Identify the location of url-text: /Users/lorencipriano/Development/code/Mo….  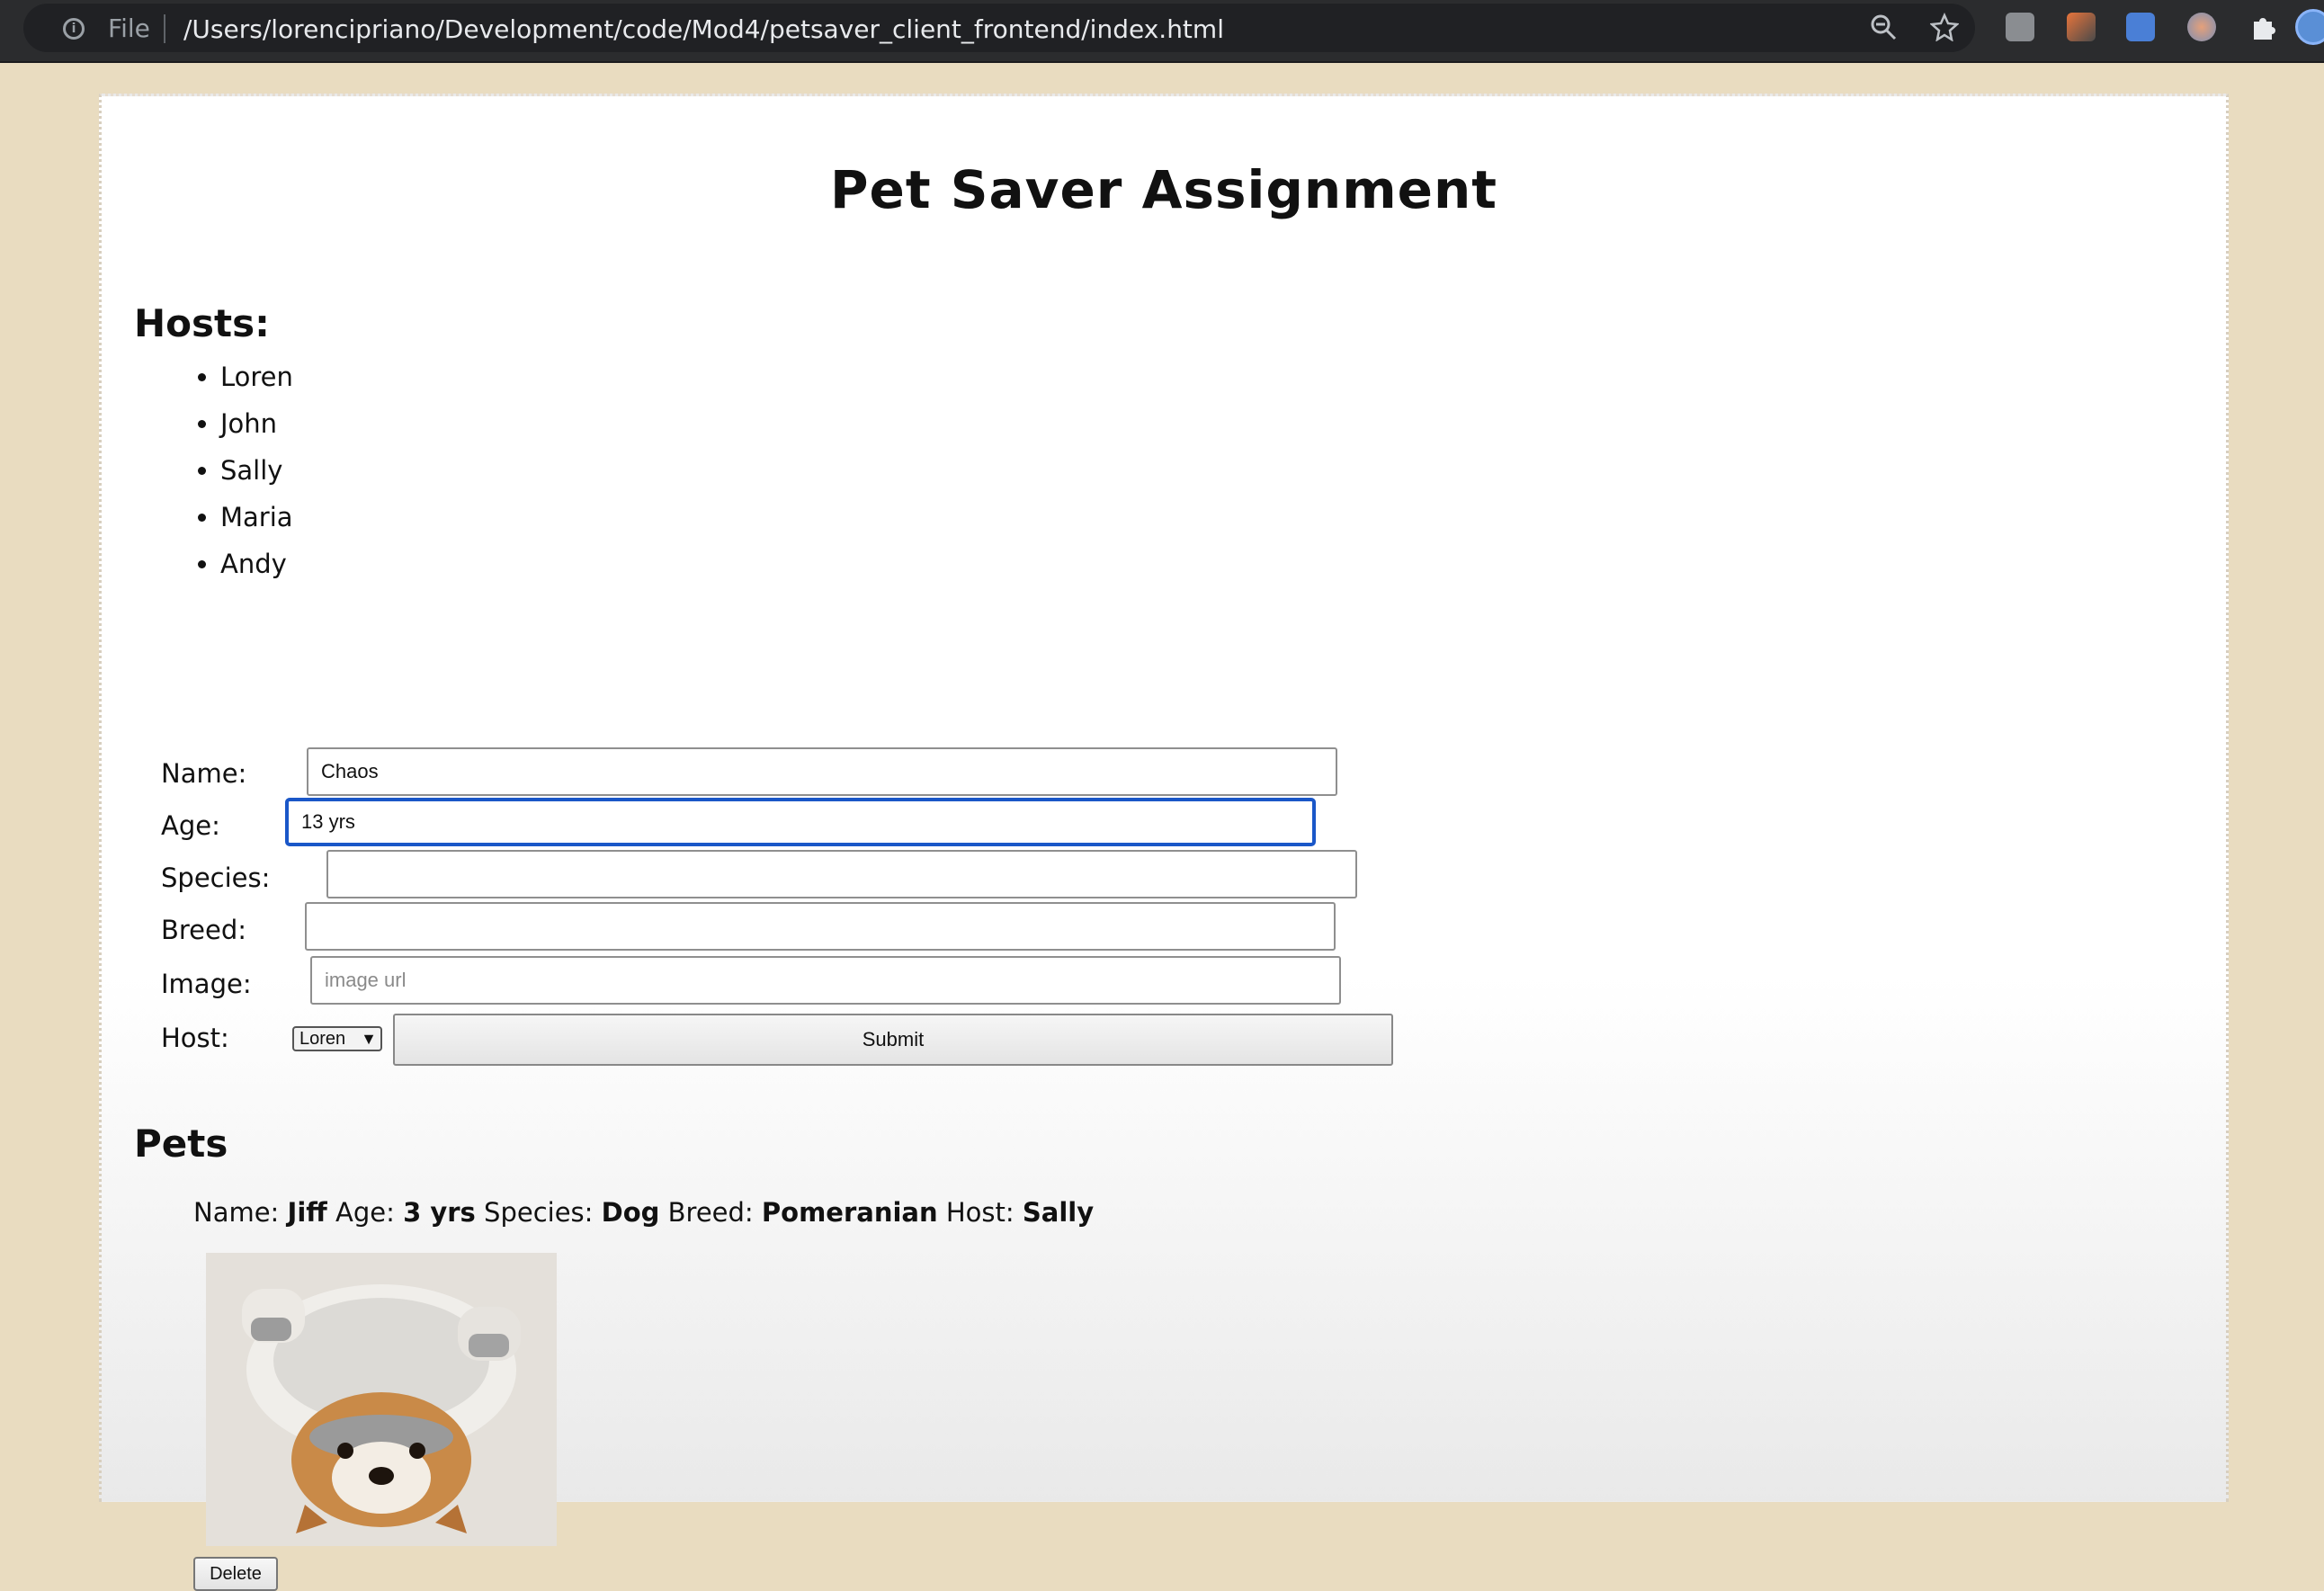
(703, 29).